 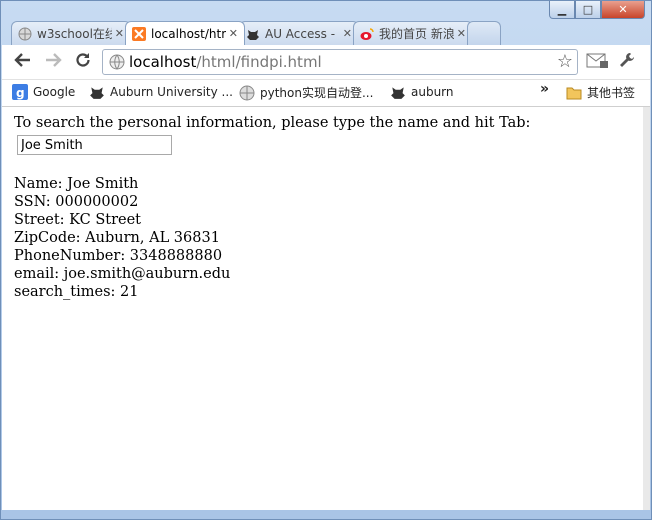 I want to click on reload-button, so click(x=83, y=62).